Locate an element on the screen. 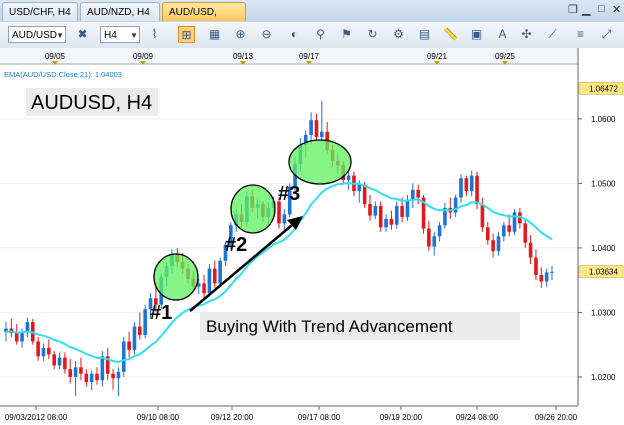 The width and height of the screenshot is (624, 425). price-tick-label: 1.0400 is located at coordinates (603, 248).